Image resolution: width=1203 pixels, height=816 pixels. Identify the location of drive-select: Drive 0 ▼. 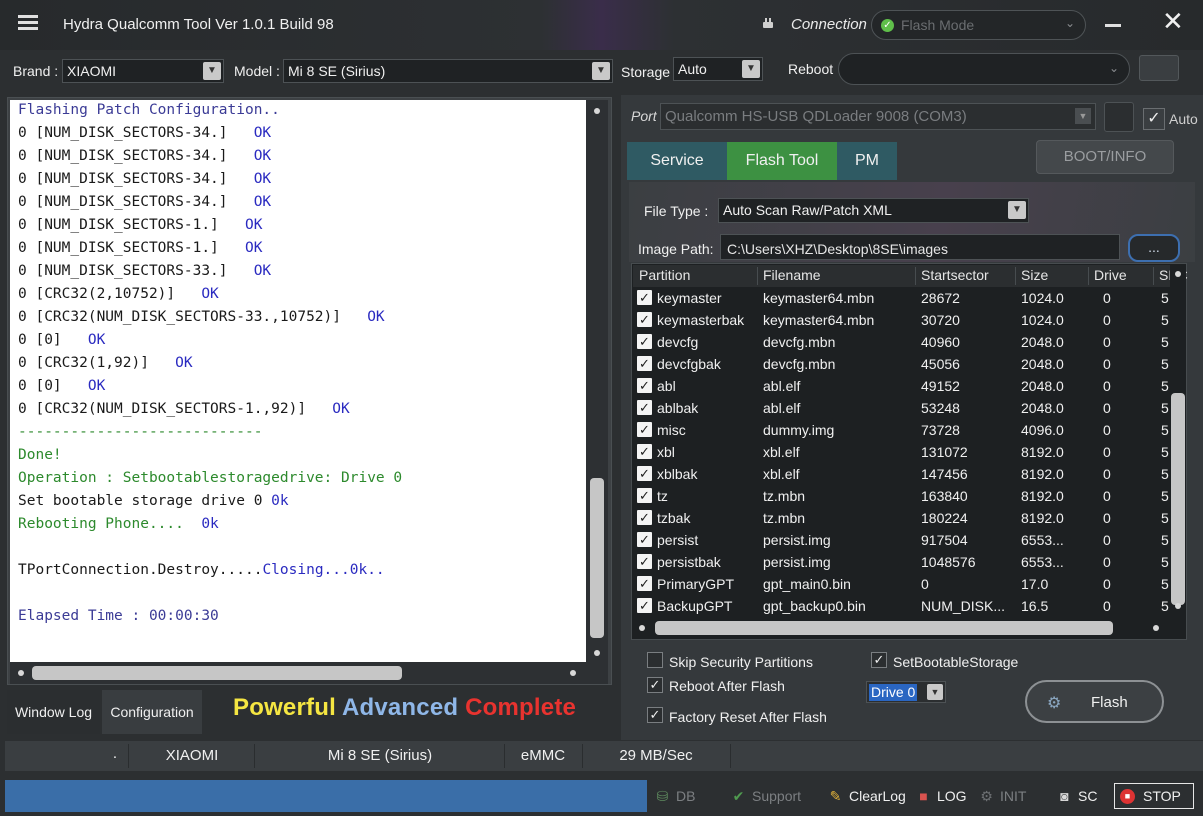
(906, 692).